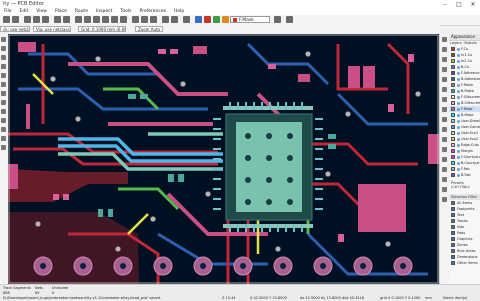 This screenshot has height=301, width=480. I want to click on menu-file: File, so click(8, 11).